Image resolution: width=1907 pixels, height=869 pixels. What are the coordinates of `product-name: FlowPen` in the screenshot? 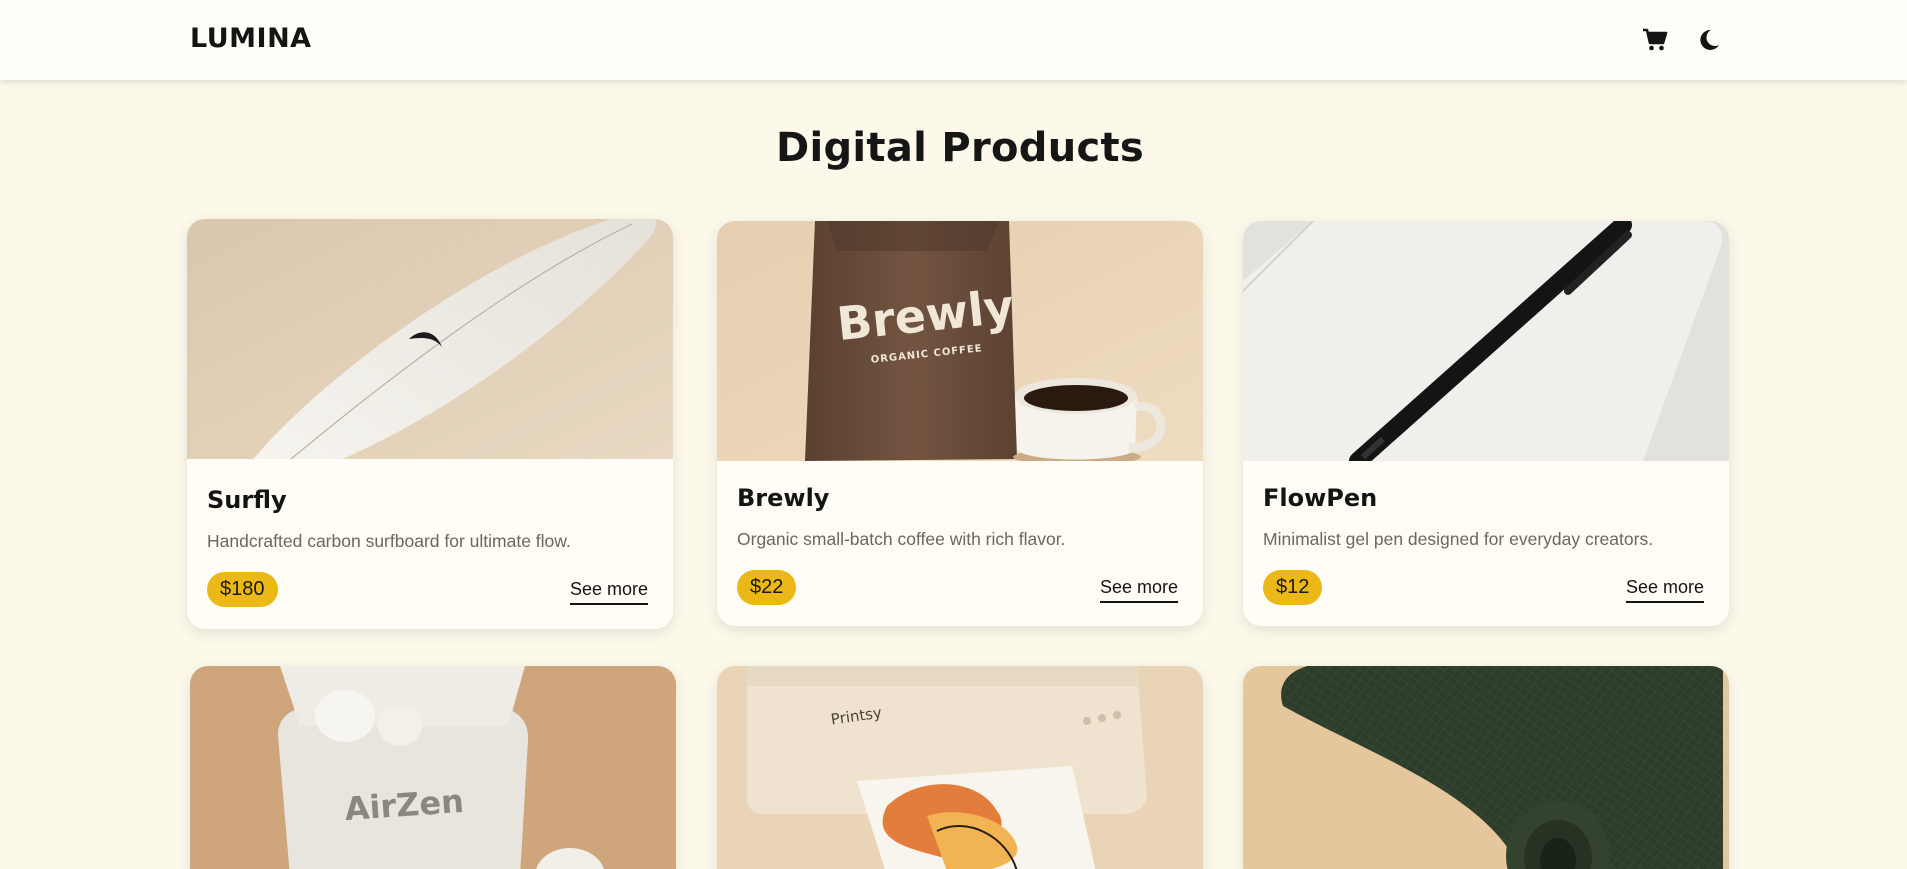 It's located at (1320, 498).